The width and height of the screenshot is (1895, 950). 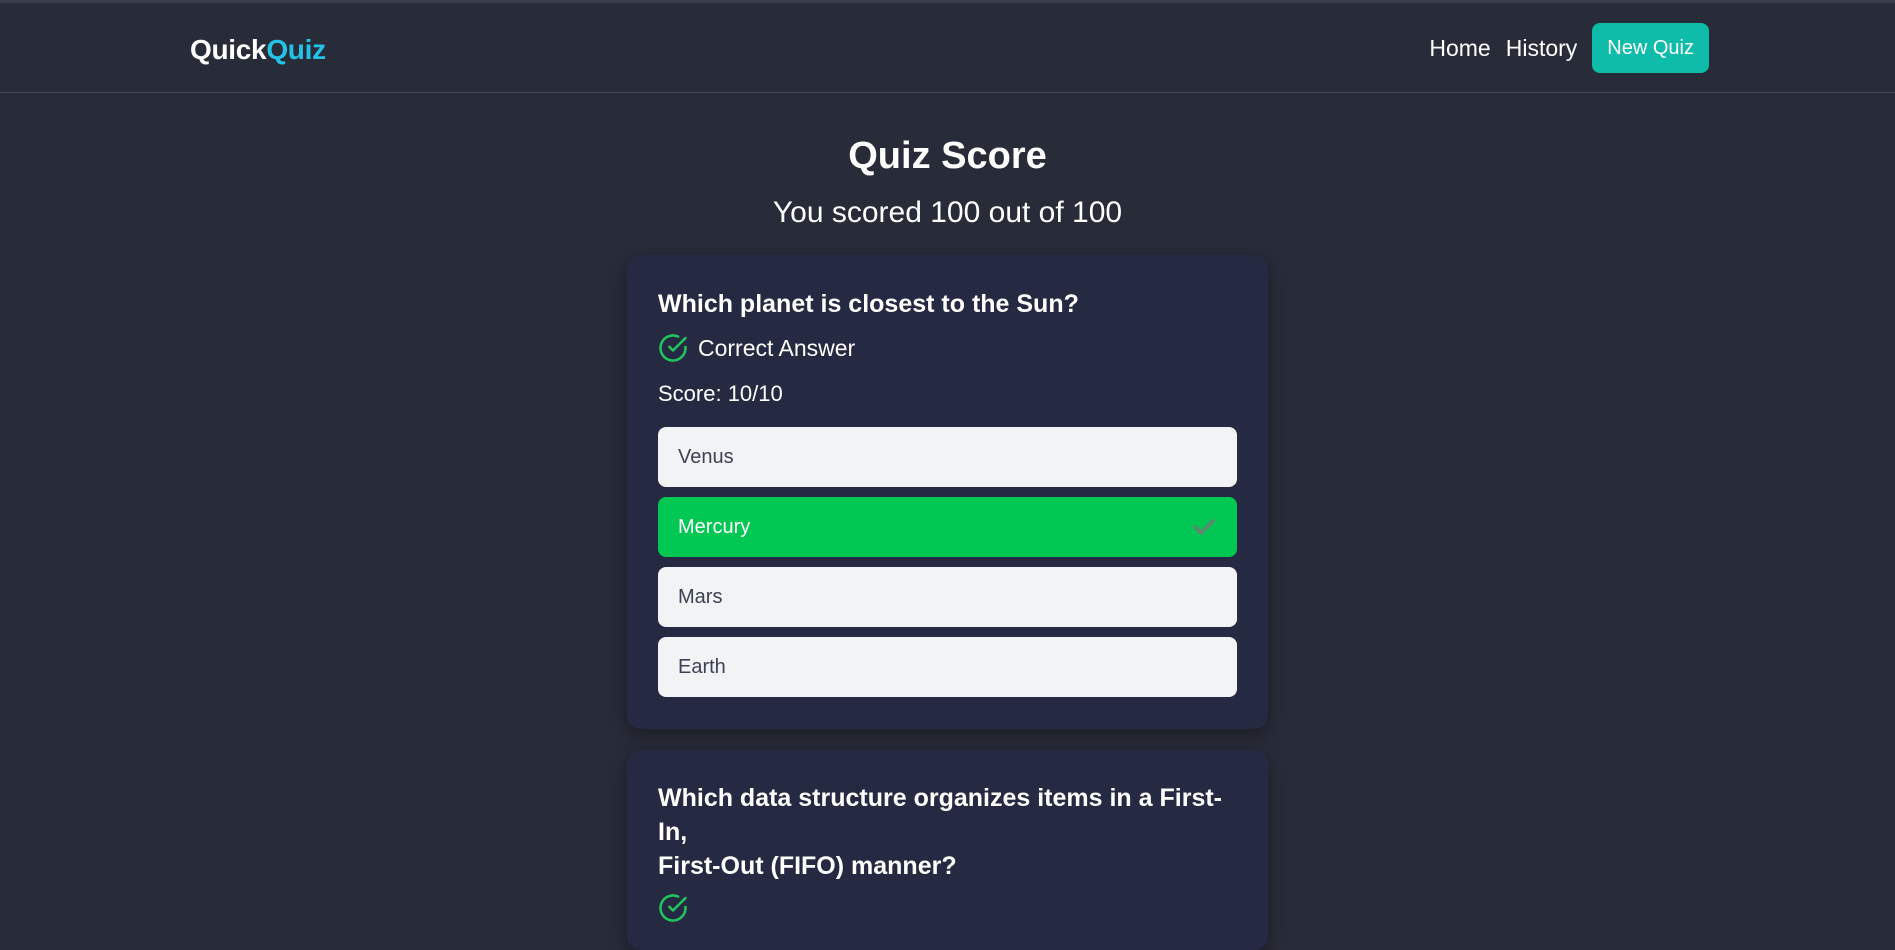 I want to click on logo-quick: Quick, so click(x=228, y=49).